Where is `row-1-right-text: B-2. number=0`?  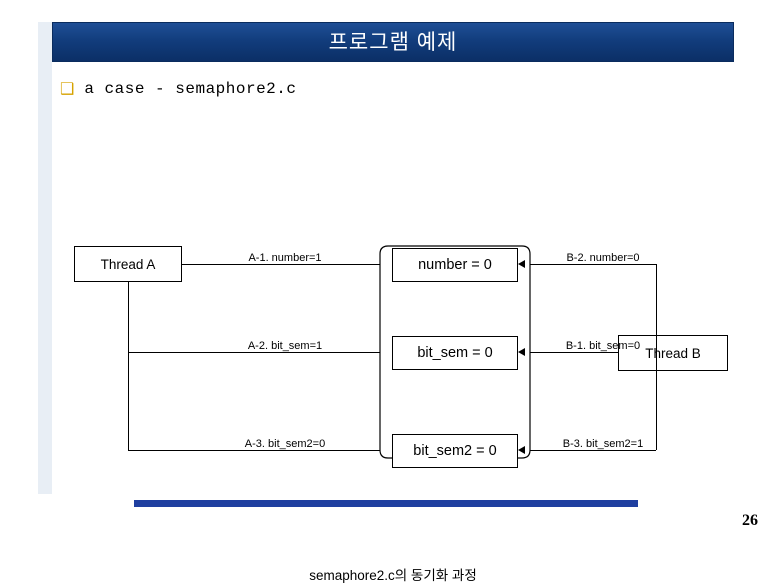 row-1-right-text: B-2. number=0 is located at coordinates (603, 258).